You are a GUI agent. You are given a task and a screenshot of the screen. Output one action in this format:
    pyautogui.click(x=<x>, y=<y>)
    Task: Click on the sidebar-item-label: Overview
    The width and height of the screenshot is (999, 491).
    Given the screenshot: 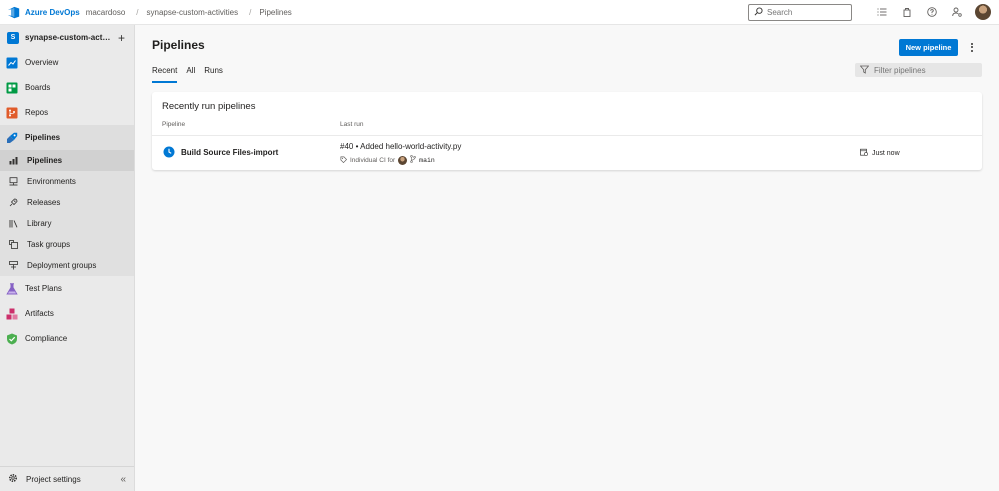 What is the action you would take?
    pyautogui.click(x=42, y=62)
    